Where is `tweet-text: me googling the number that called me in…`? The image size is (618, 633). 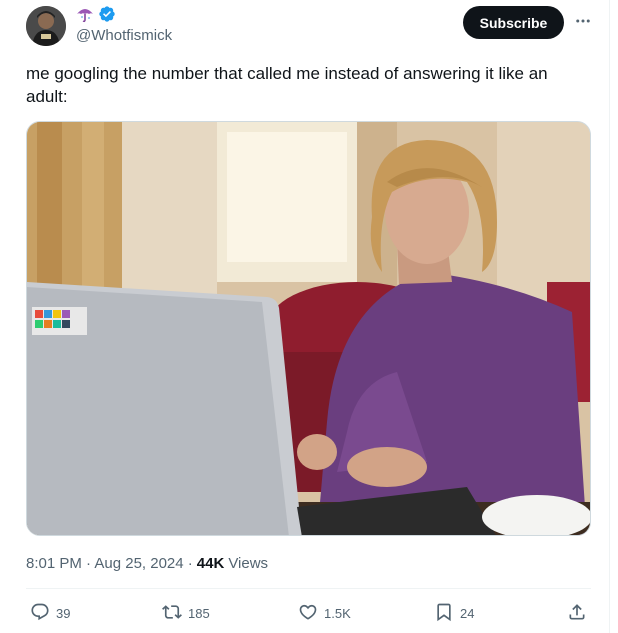 tweet-text: me googling the number that called me in… is located at coordinates (287, 85).